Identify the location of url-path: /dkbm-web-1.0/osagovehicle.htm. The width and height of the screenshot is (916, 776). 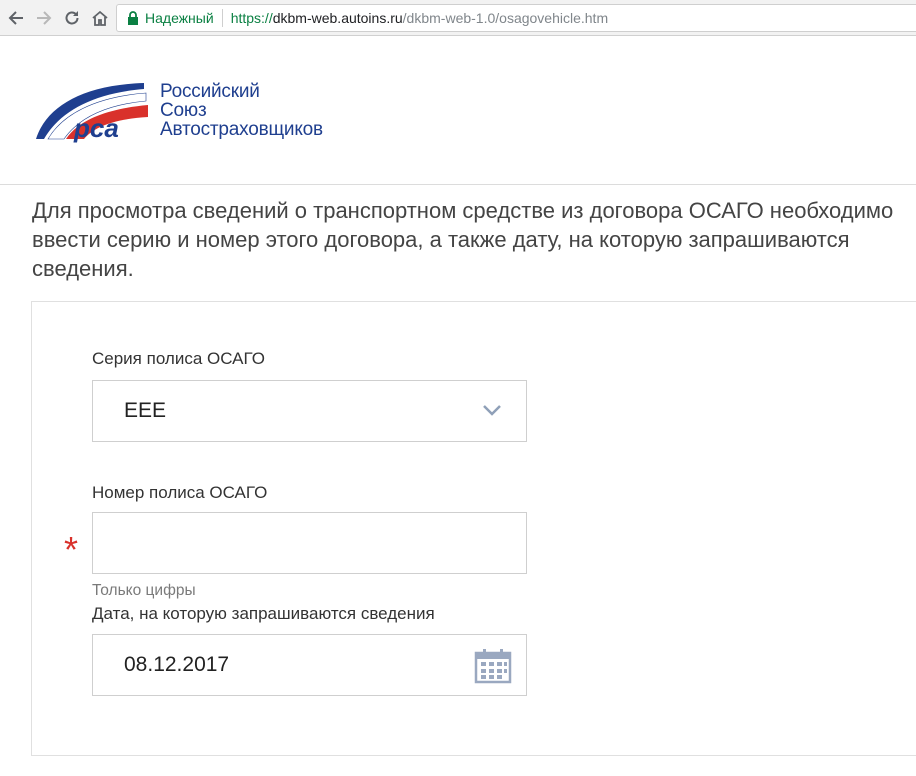
(505, 18).